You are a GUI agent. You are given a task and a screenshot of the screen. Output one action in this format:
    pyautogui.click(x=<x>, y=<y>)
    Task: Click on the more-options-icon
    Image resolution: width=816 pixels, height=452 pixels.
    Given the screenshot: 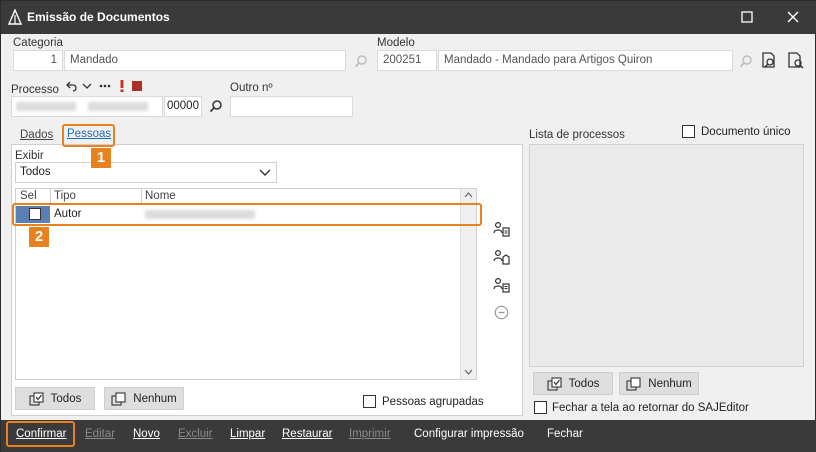 What is the action you would take?
    pyautogui.click(x=105, y=86)
    